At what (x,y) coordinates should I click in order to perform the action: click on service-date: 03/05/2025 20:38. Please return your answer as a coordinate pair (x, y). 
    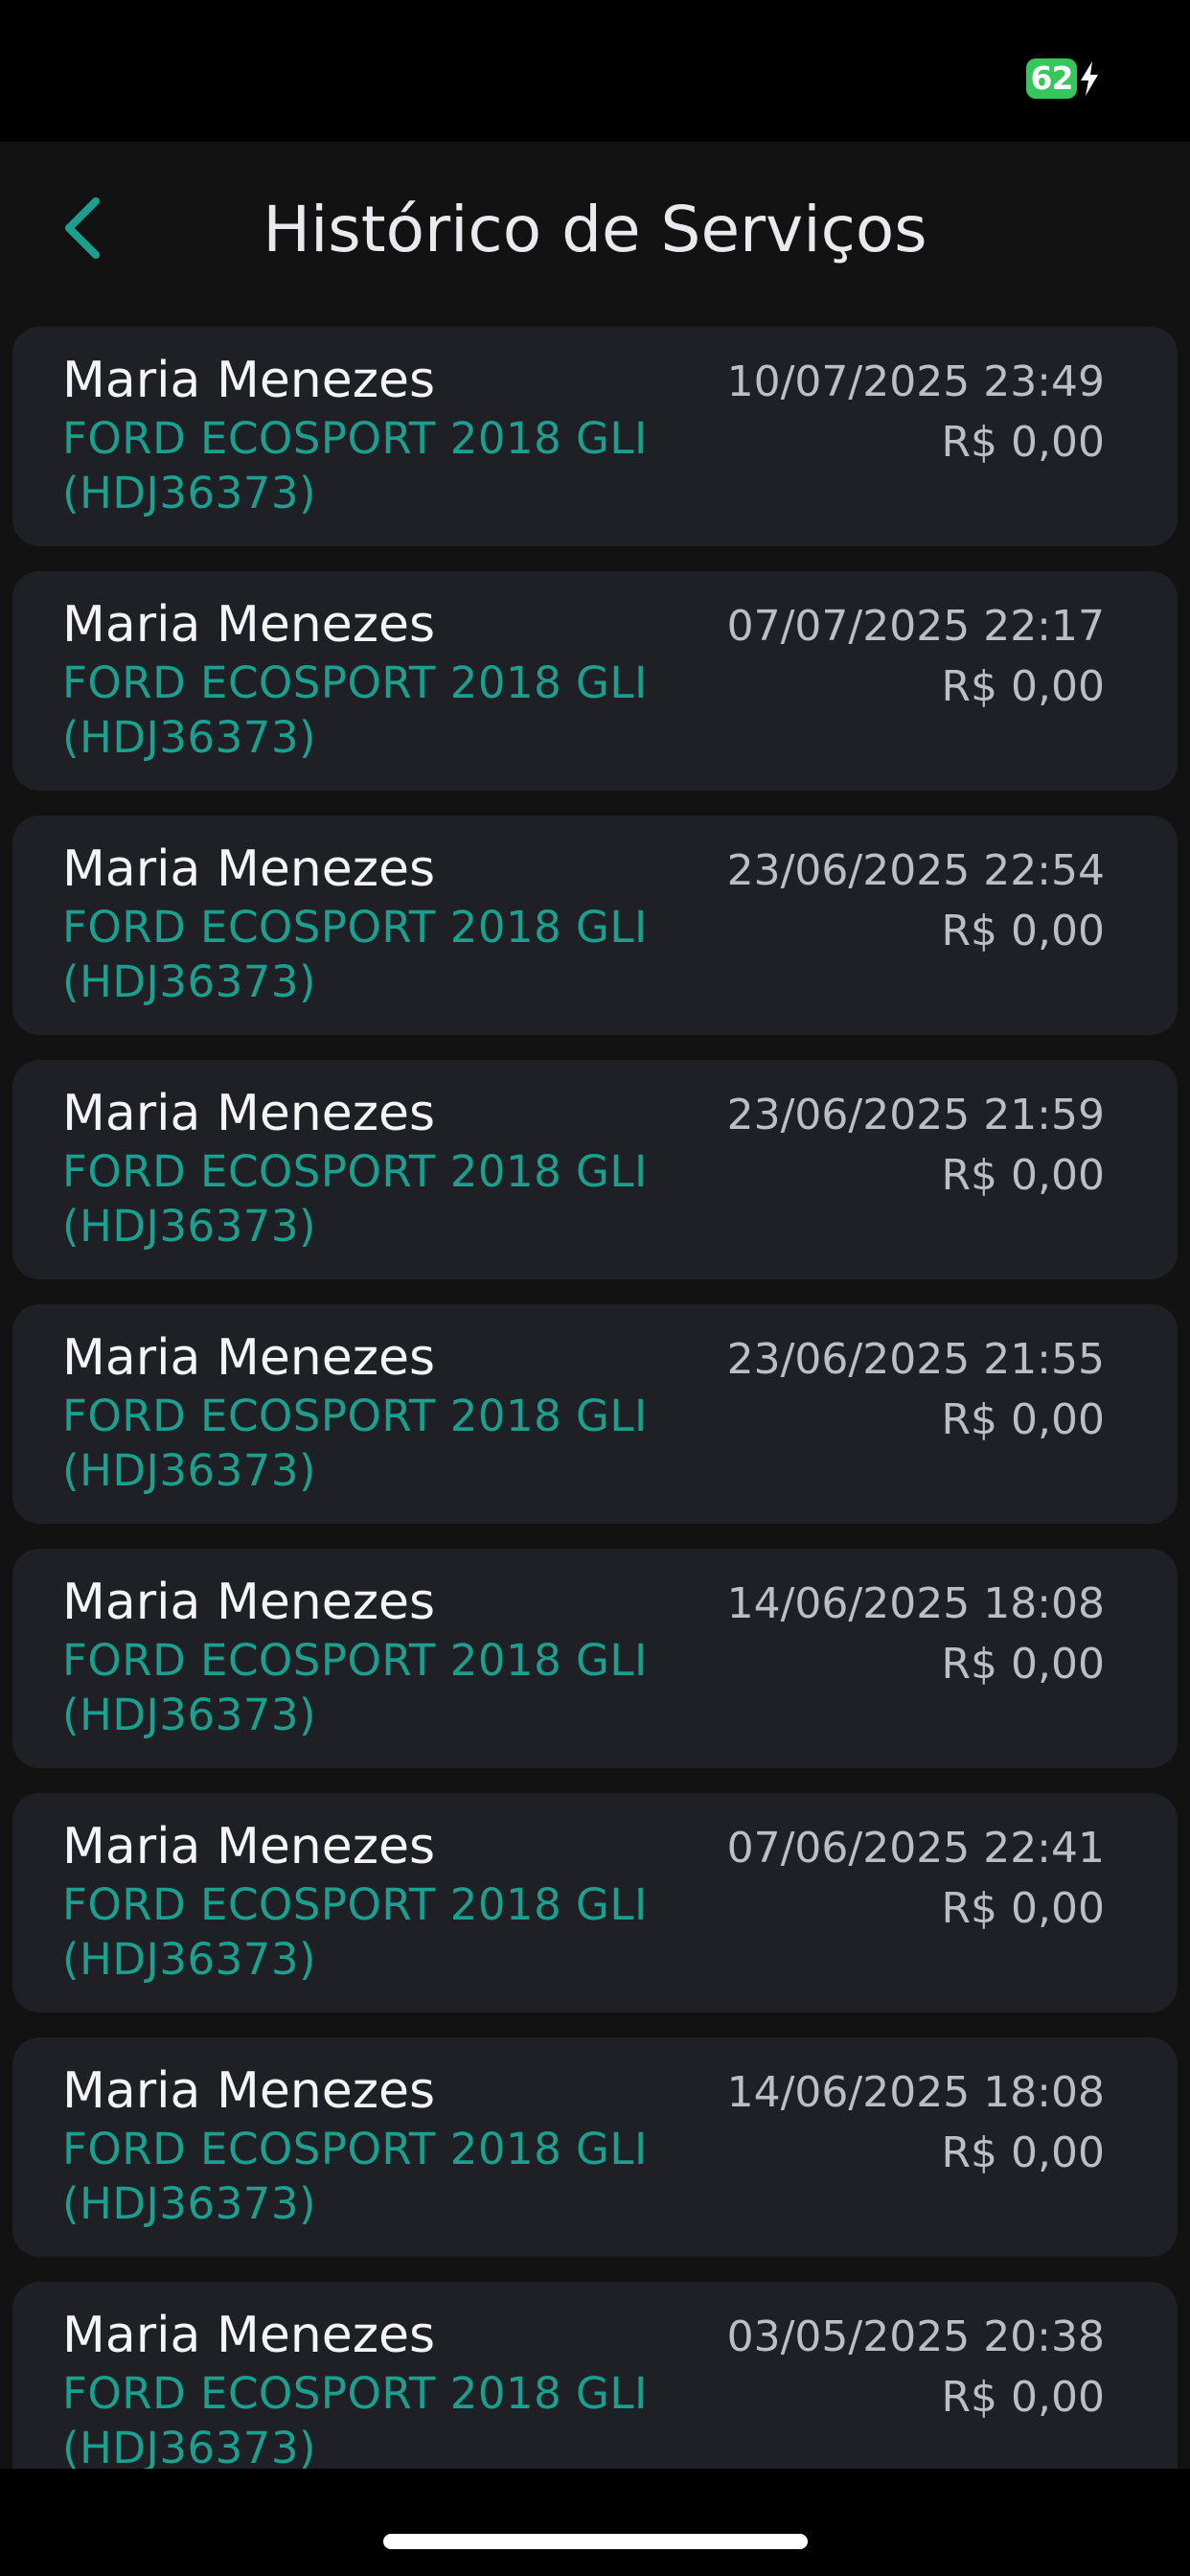
    Looking at the image, I should click on (916, 2336).